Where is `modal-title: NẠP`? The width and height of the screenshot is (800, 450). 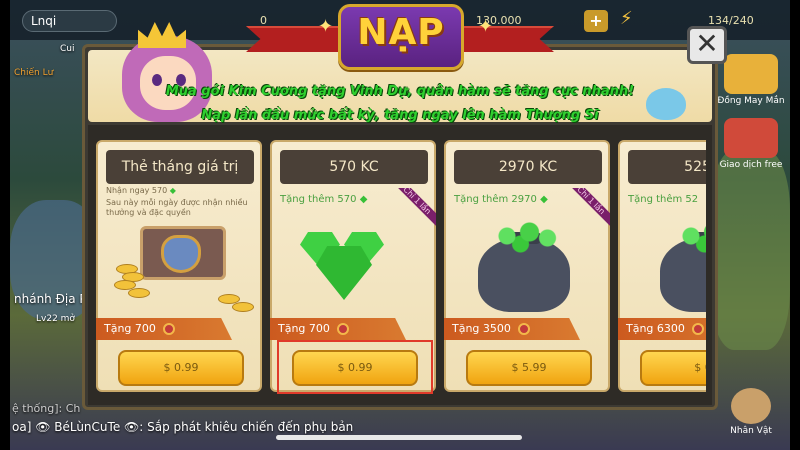 modal-title: NẠP is located at coordinates (401, 32).